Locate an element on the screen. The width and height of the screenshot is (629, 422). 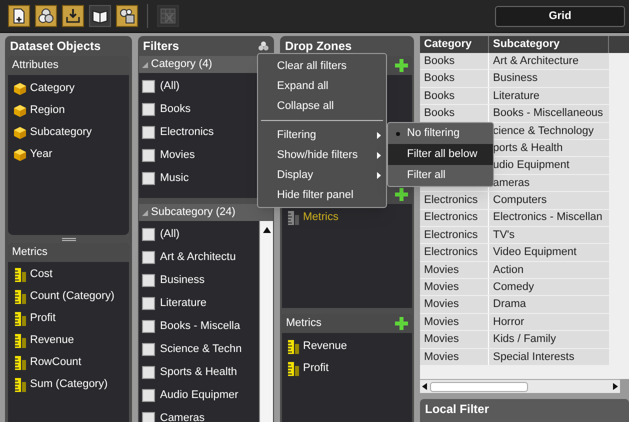
expand-icon is located at coordinates (145, 213).